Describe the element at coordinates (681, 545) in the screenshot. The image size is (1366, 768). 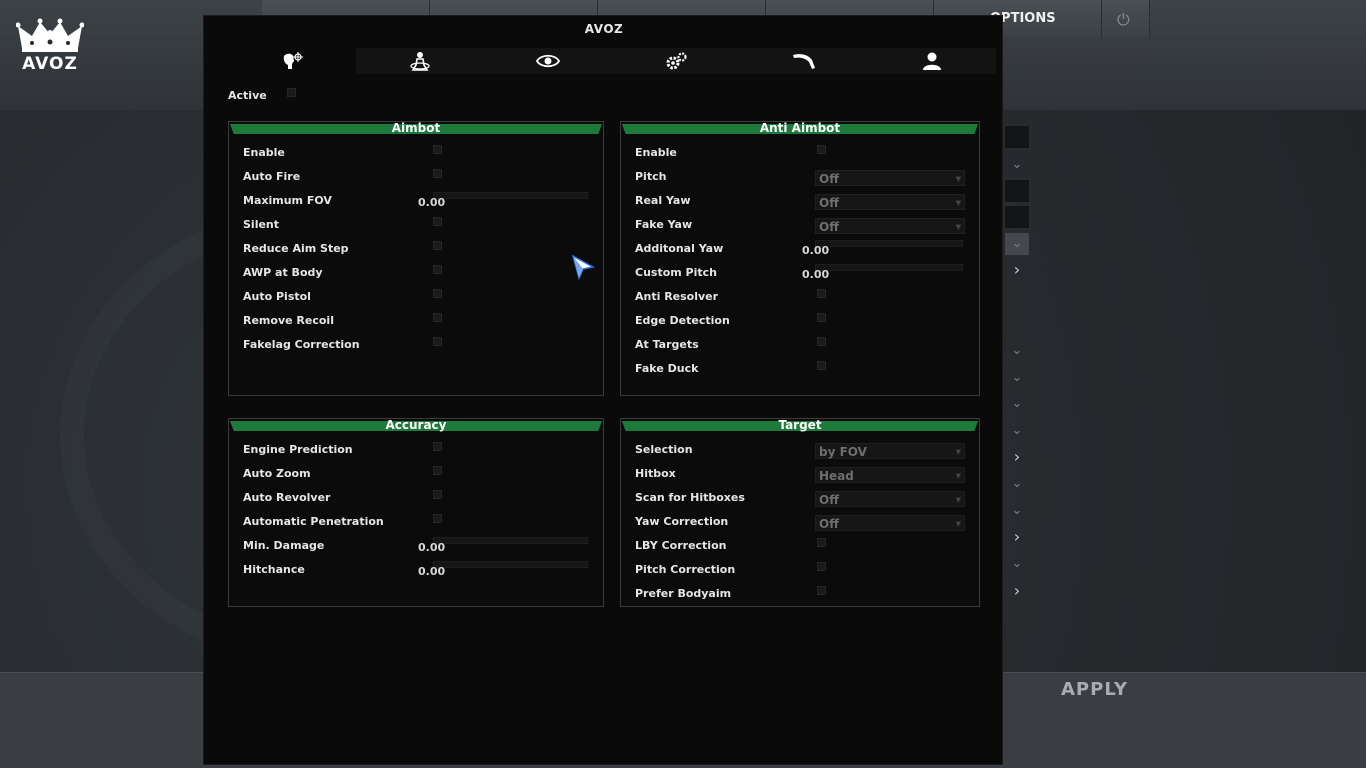
I see `setting-label: LBY Correction` at that location.